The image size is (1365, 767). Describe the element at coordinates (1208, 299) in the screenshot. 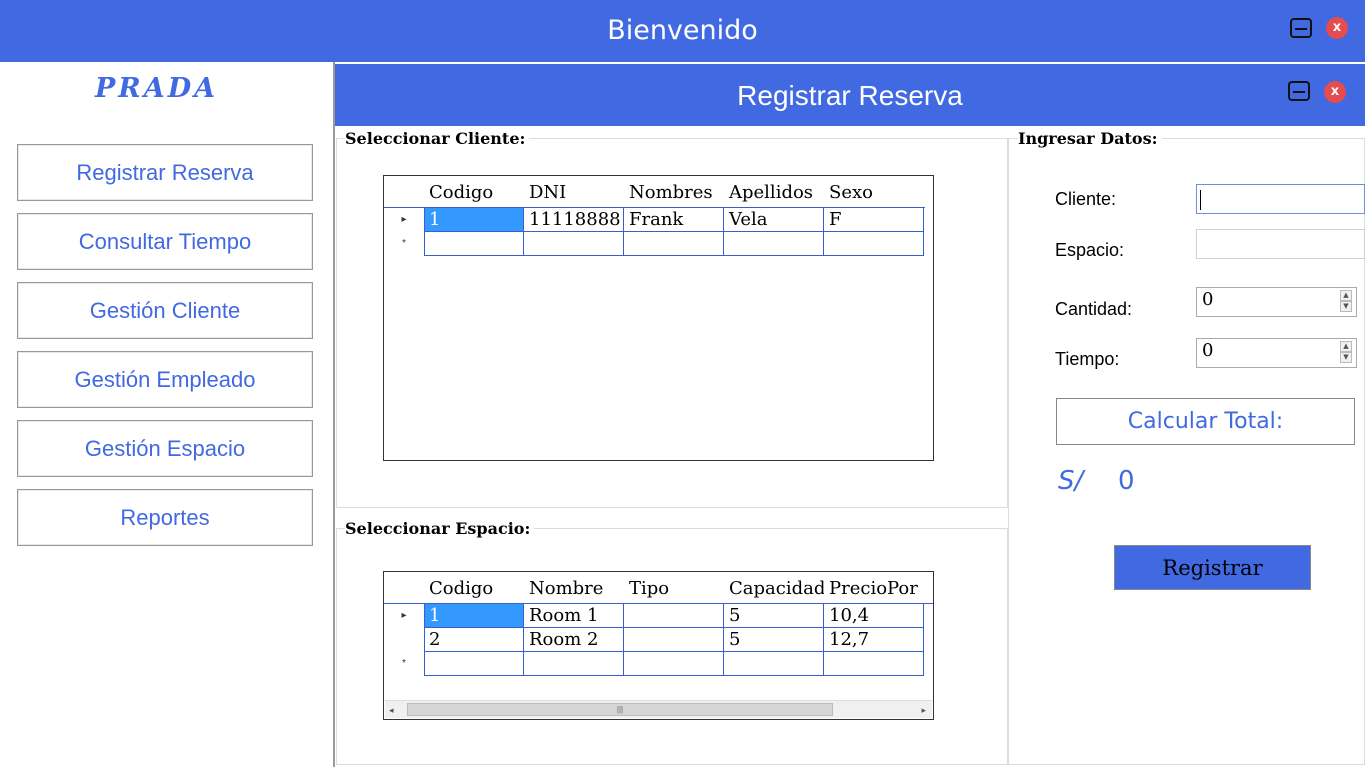

I see `cantidad-value: 0` at that location.